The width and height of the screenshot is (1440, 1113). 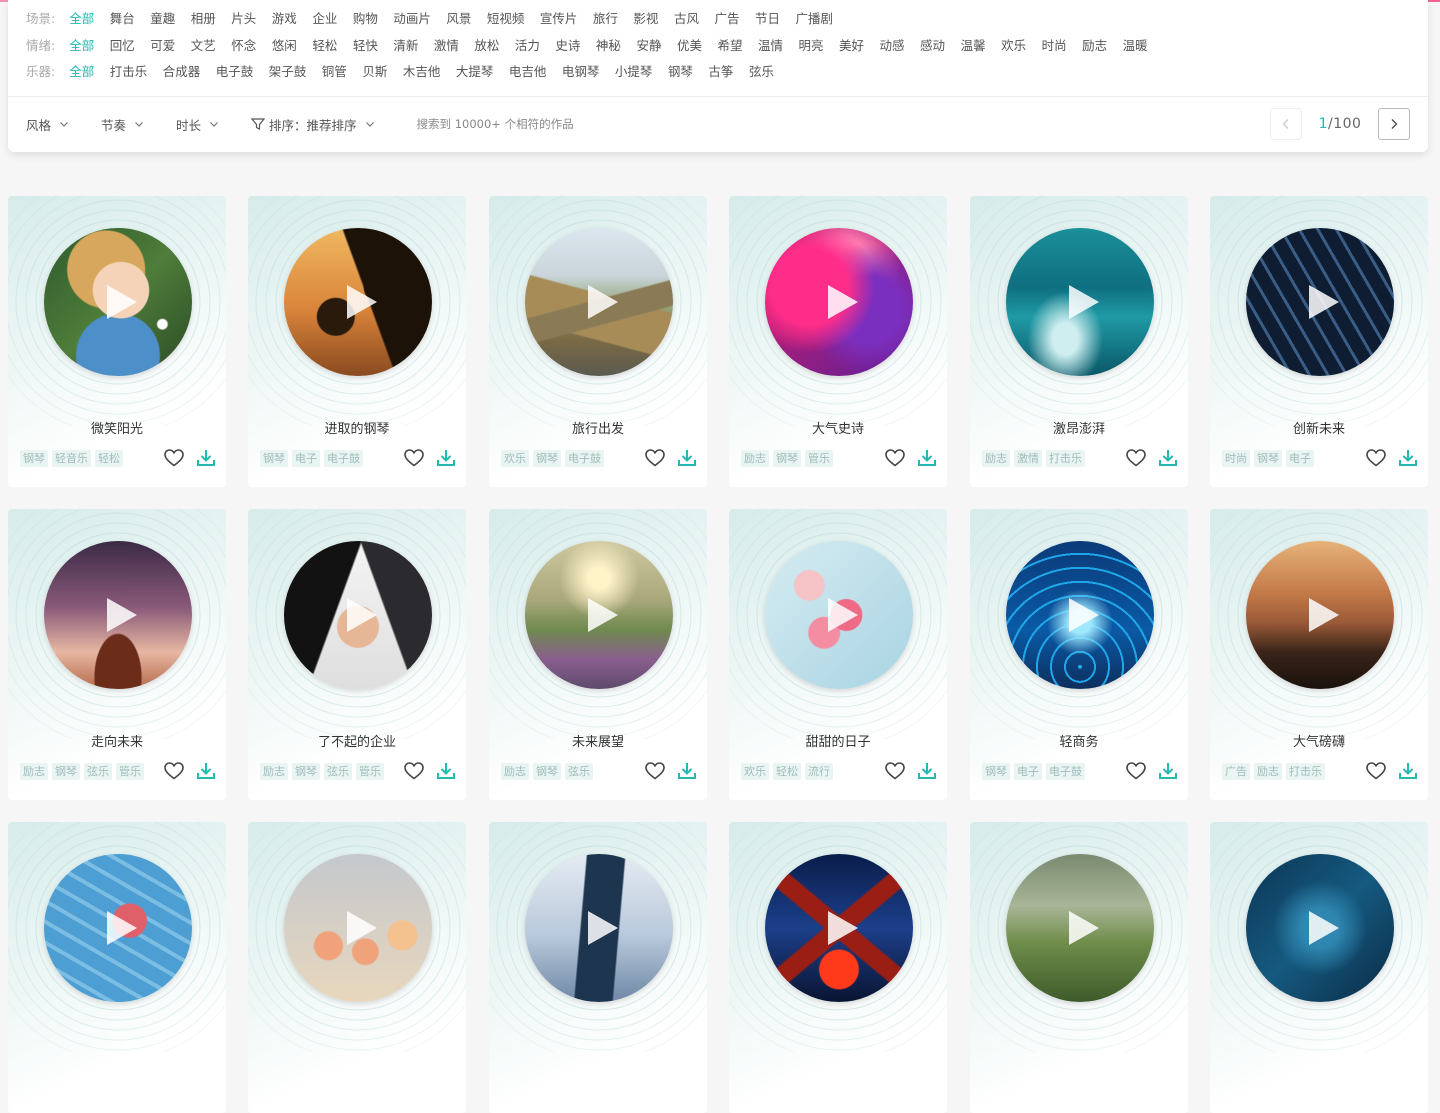 I want to click on filter-option: 片头, so click(x=243, y=17).